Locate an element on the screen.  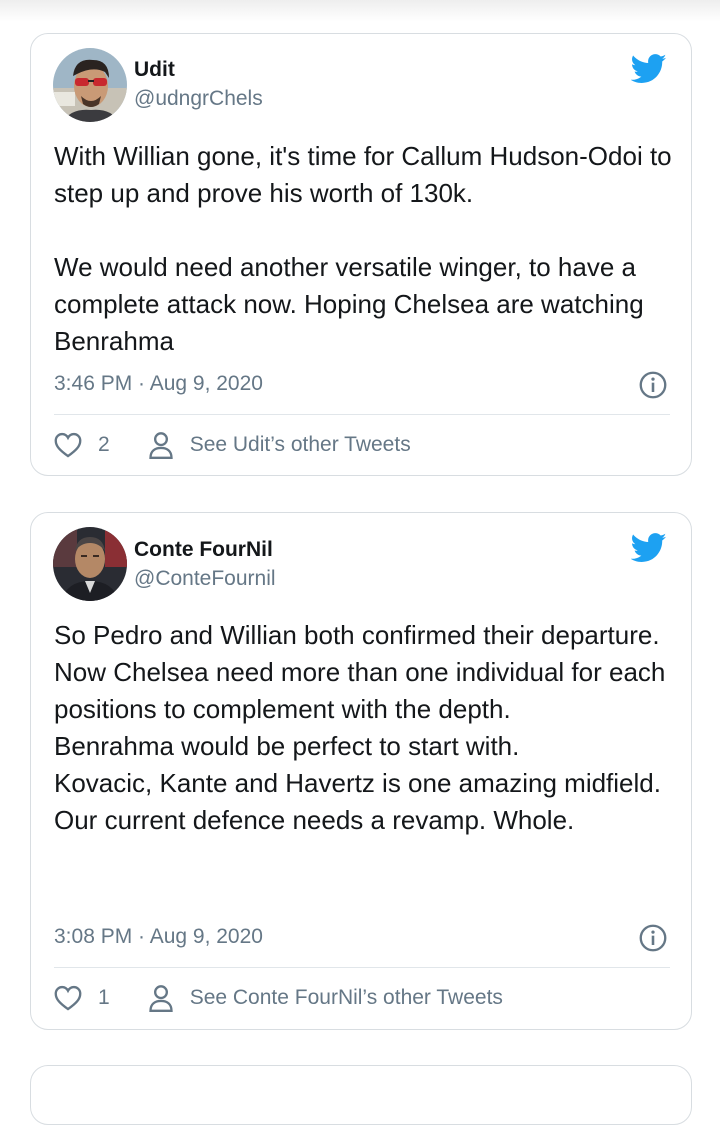
tweet-actions: 1 See Conte FourNil’s other Tweets is located at coordinates (278, 998).